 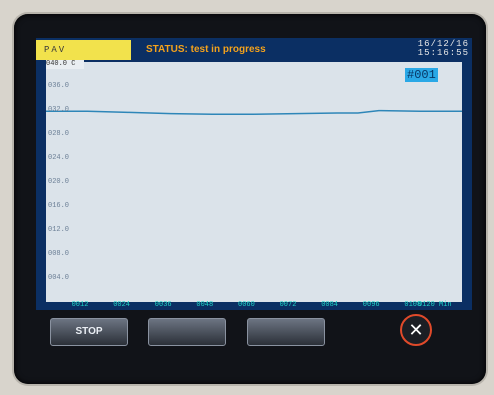 I want to click on x-tick-label: 0012, so click(x=80, y=305).